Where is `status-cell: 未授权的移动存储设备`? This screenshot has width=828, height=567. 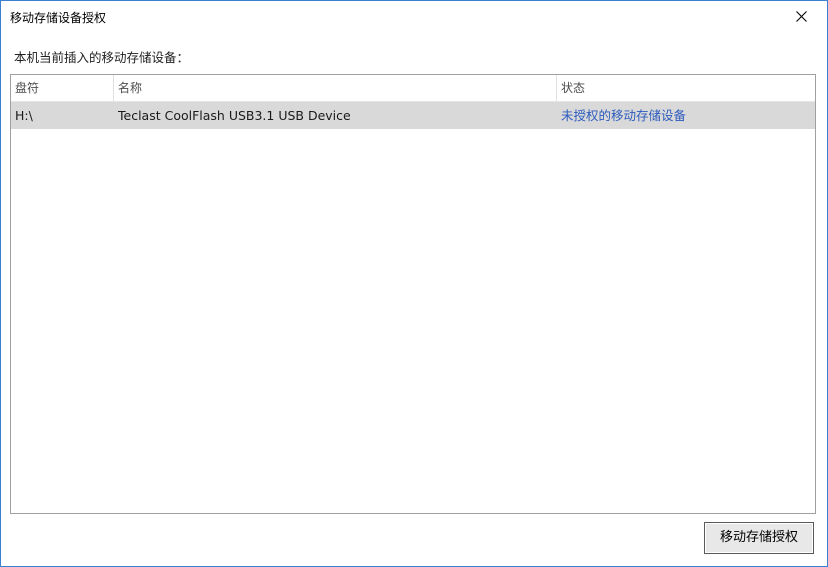 status-cell: 未授权的移动存储设备 is located at coordinates (623, 115).